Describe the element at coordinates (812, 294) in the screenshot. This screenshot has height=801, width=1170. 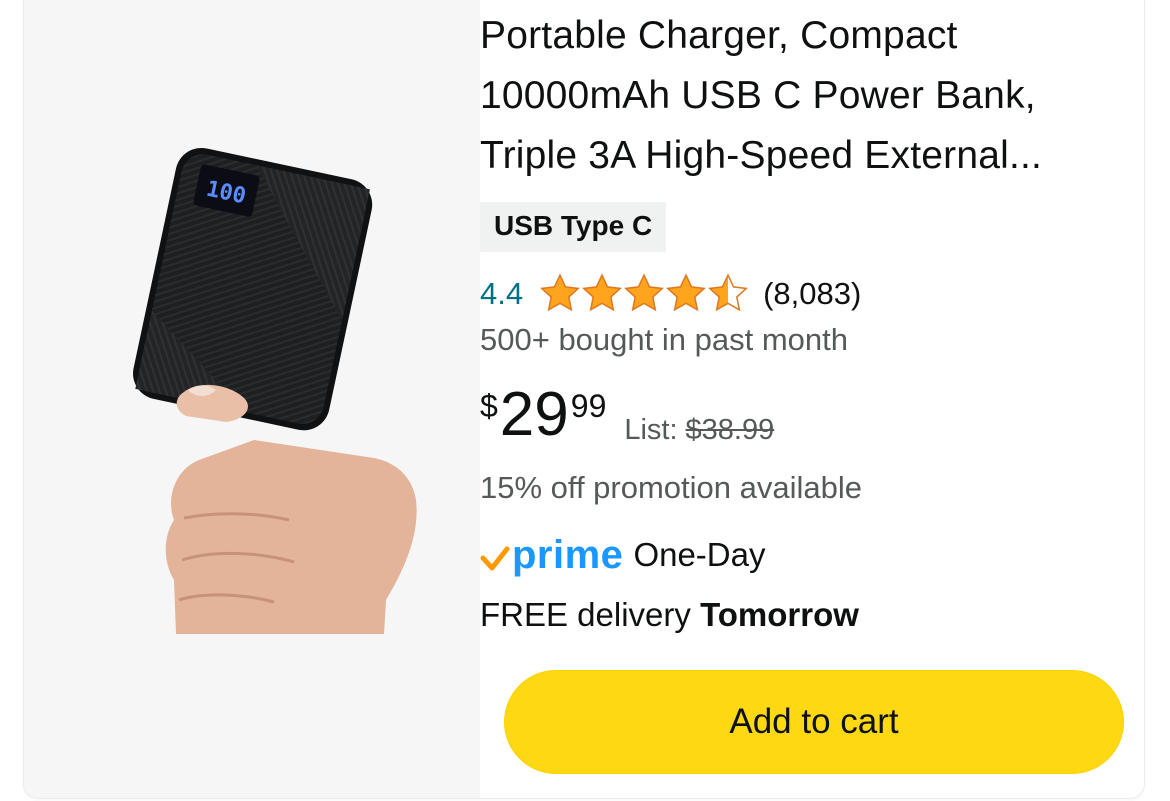
I see `review-count: (8,083)` at that location.